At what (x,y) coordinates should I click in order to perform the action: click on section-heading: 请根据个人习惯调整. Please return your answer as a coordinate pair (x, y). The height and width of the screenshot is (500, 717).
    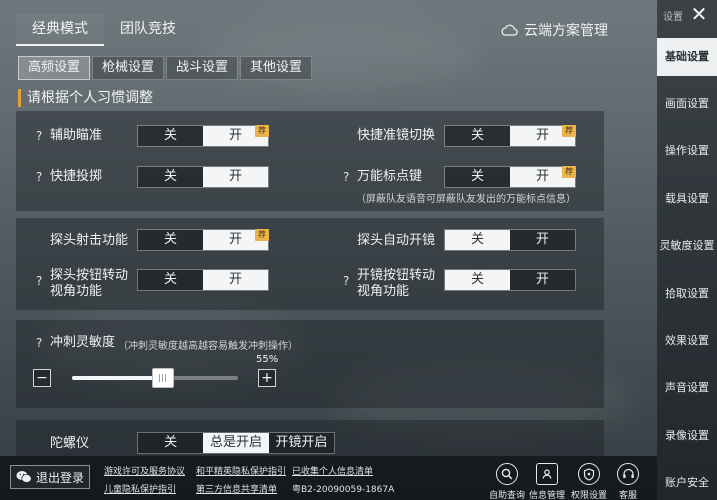
    Looking at the image, I should click on (85, 98).